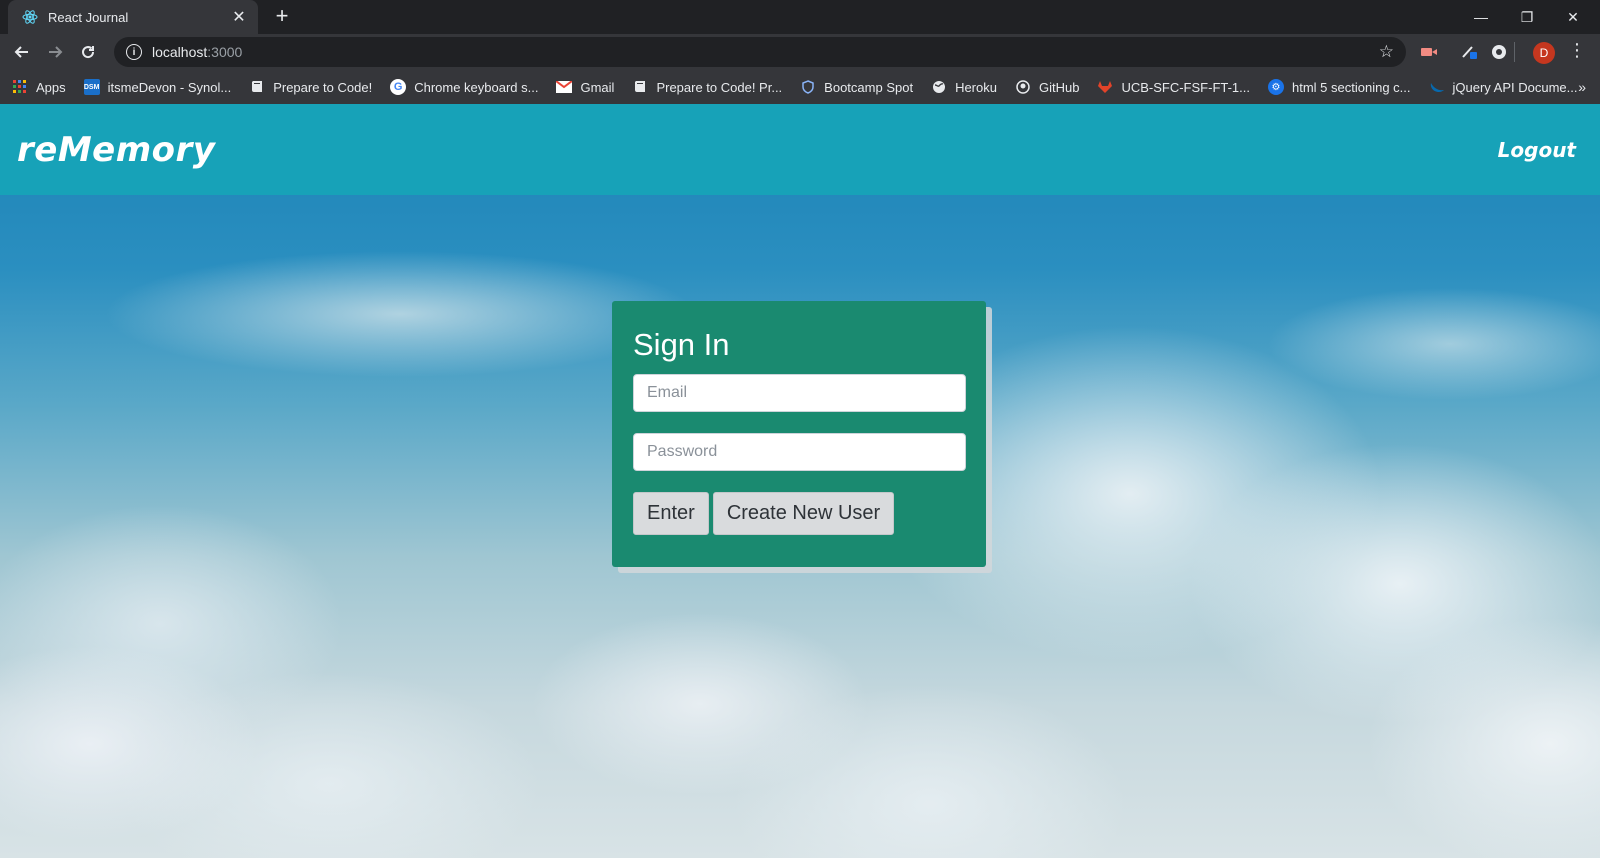  What do you see at coordinates (1573, 17) in the screenshot?
I see `window-close-button: ✕` at bounding box center [1573, 17].